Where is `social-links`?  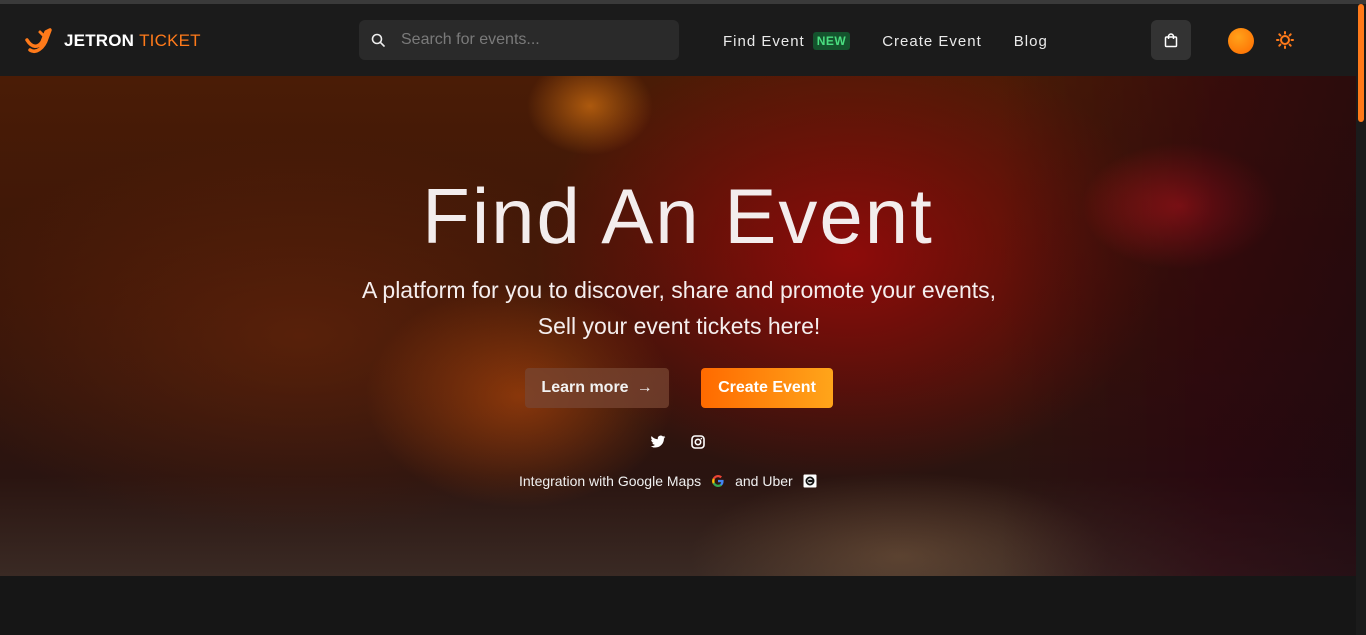
social-links is located at coordinates (678, 442).